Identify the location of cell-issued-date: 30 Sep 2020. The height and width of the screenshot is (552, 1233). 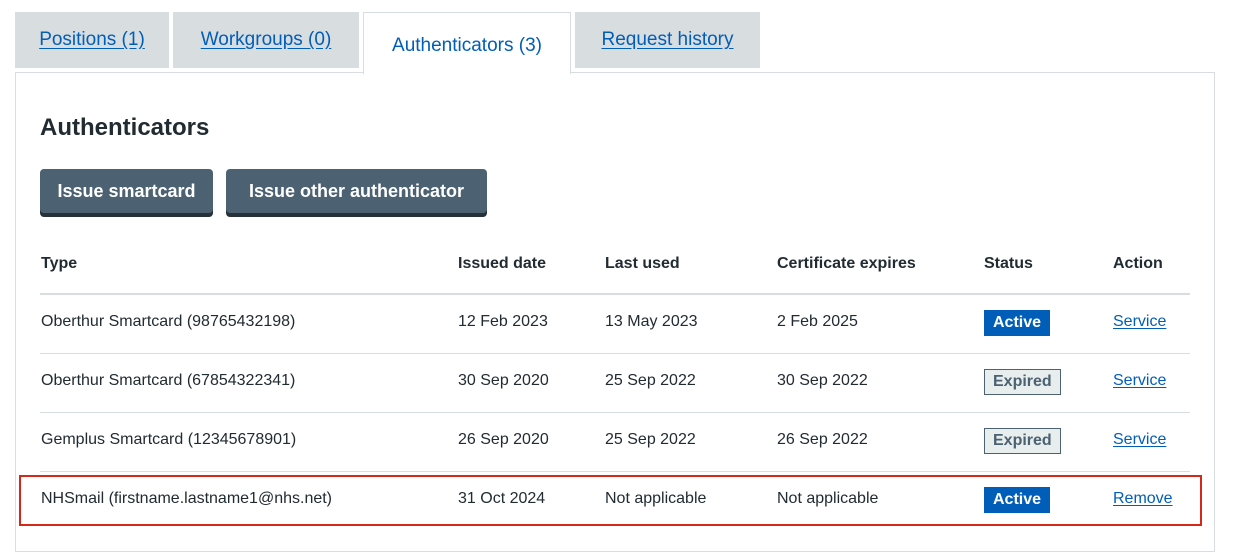
(503, 380).